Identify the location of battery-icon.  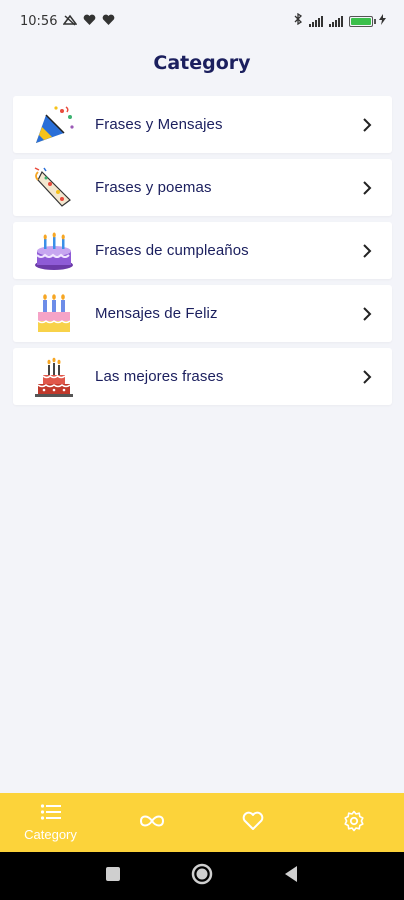
(362, 21).